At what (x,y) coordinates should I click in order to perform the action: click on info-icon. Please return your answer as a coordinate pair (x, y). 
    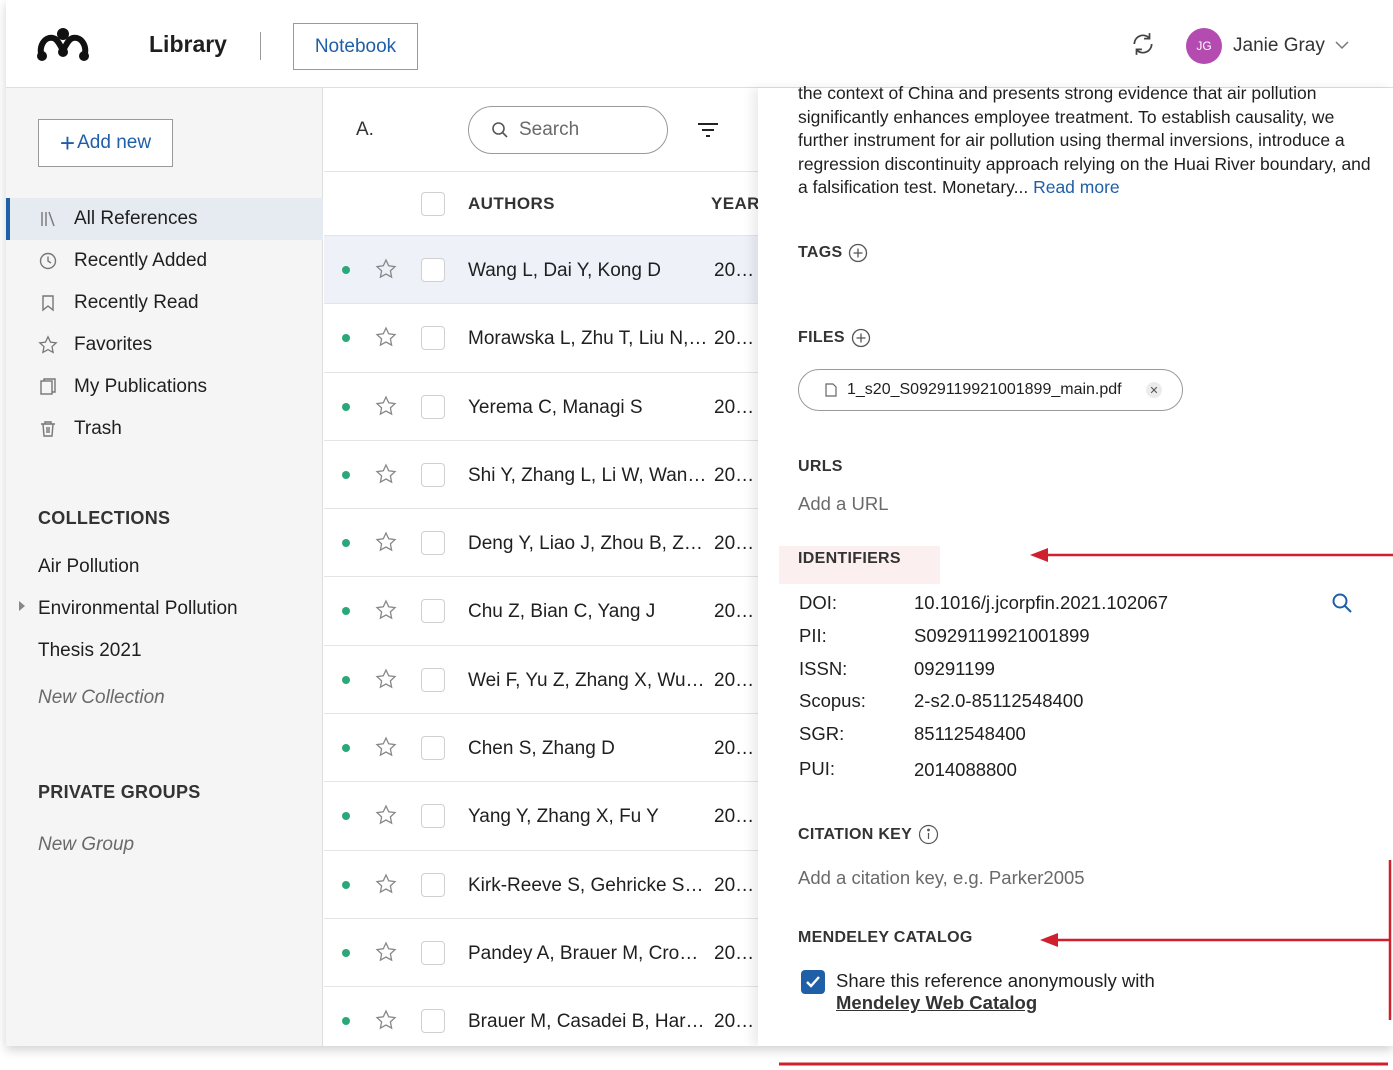
    Looking at the image, I should click on (928, 834).